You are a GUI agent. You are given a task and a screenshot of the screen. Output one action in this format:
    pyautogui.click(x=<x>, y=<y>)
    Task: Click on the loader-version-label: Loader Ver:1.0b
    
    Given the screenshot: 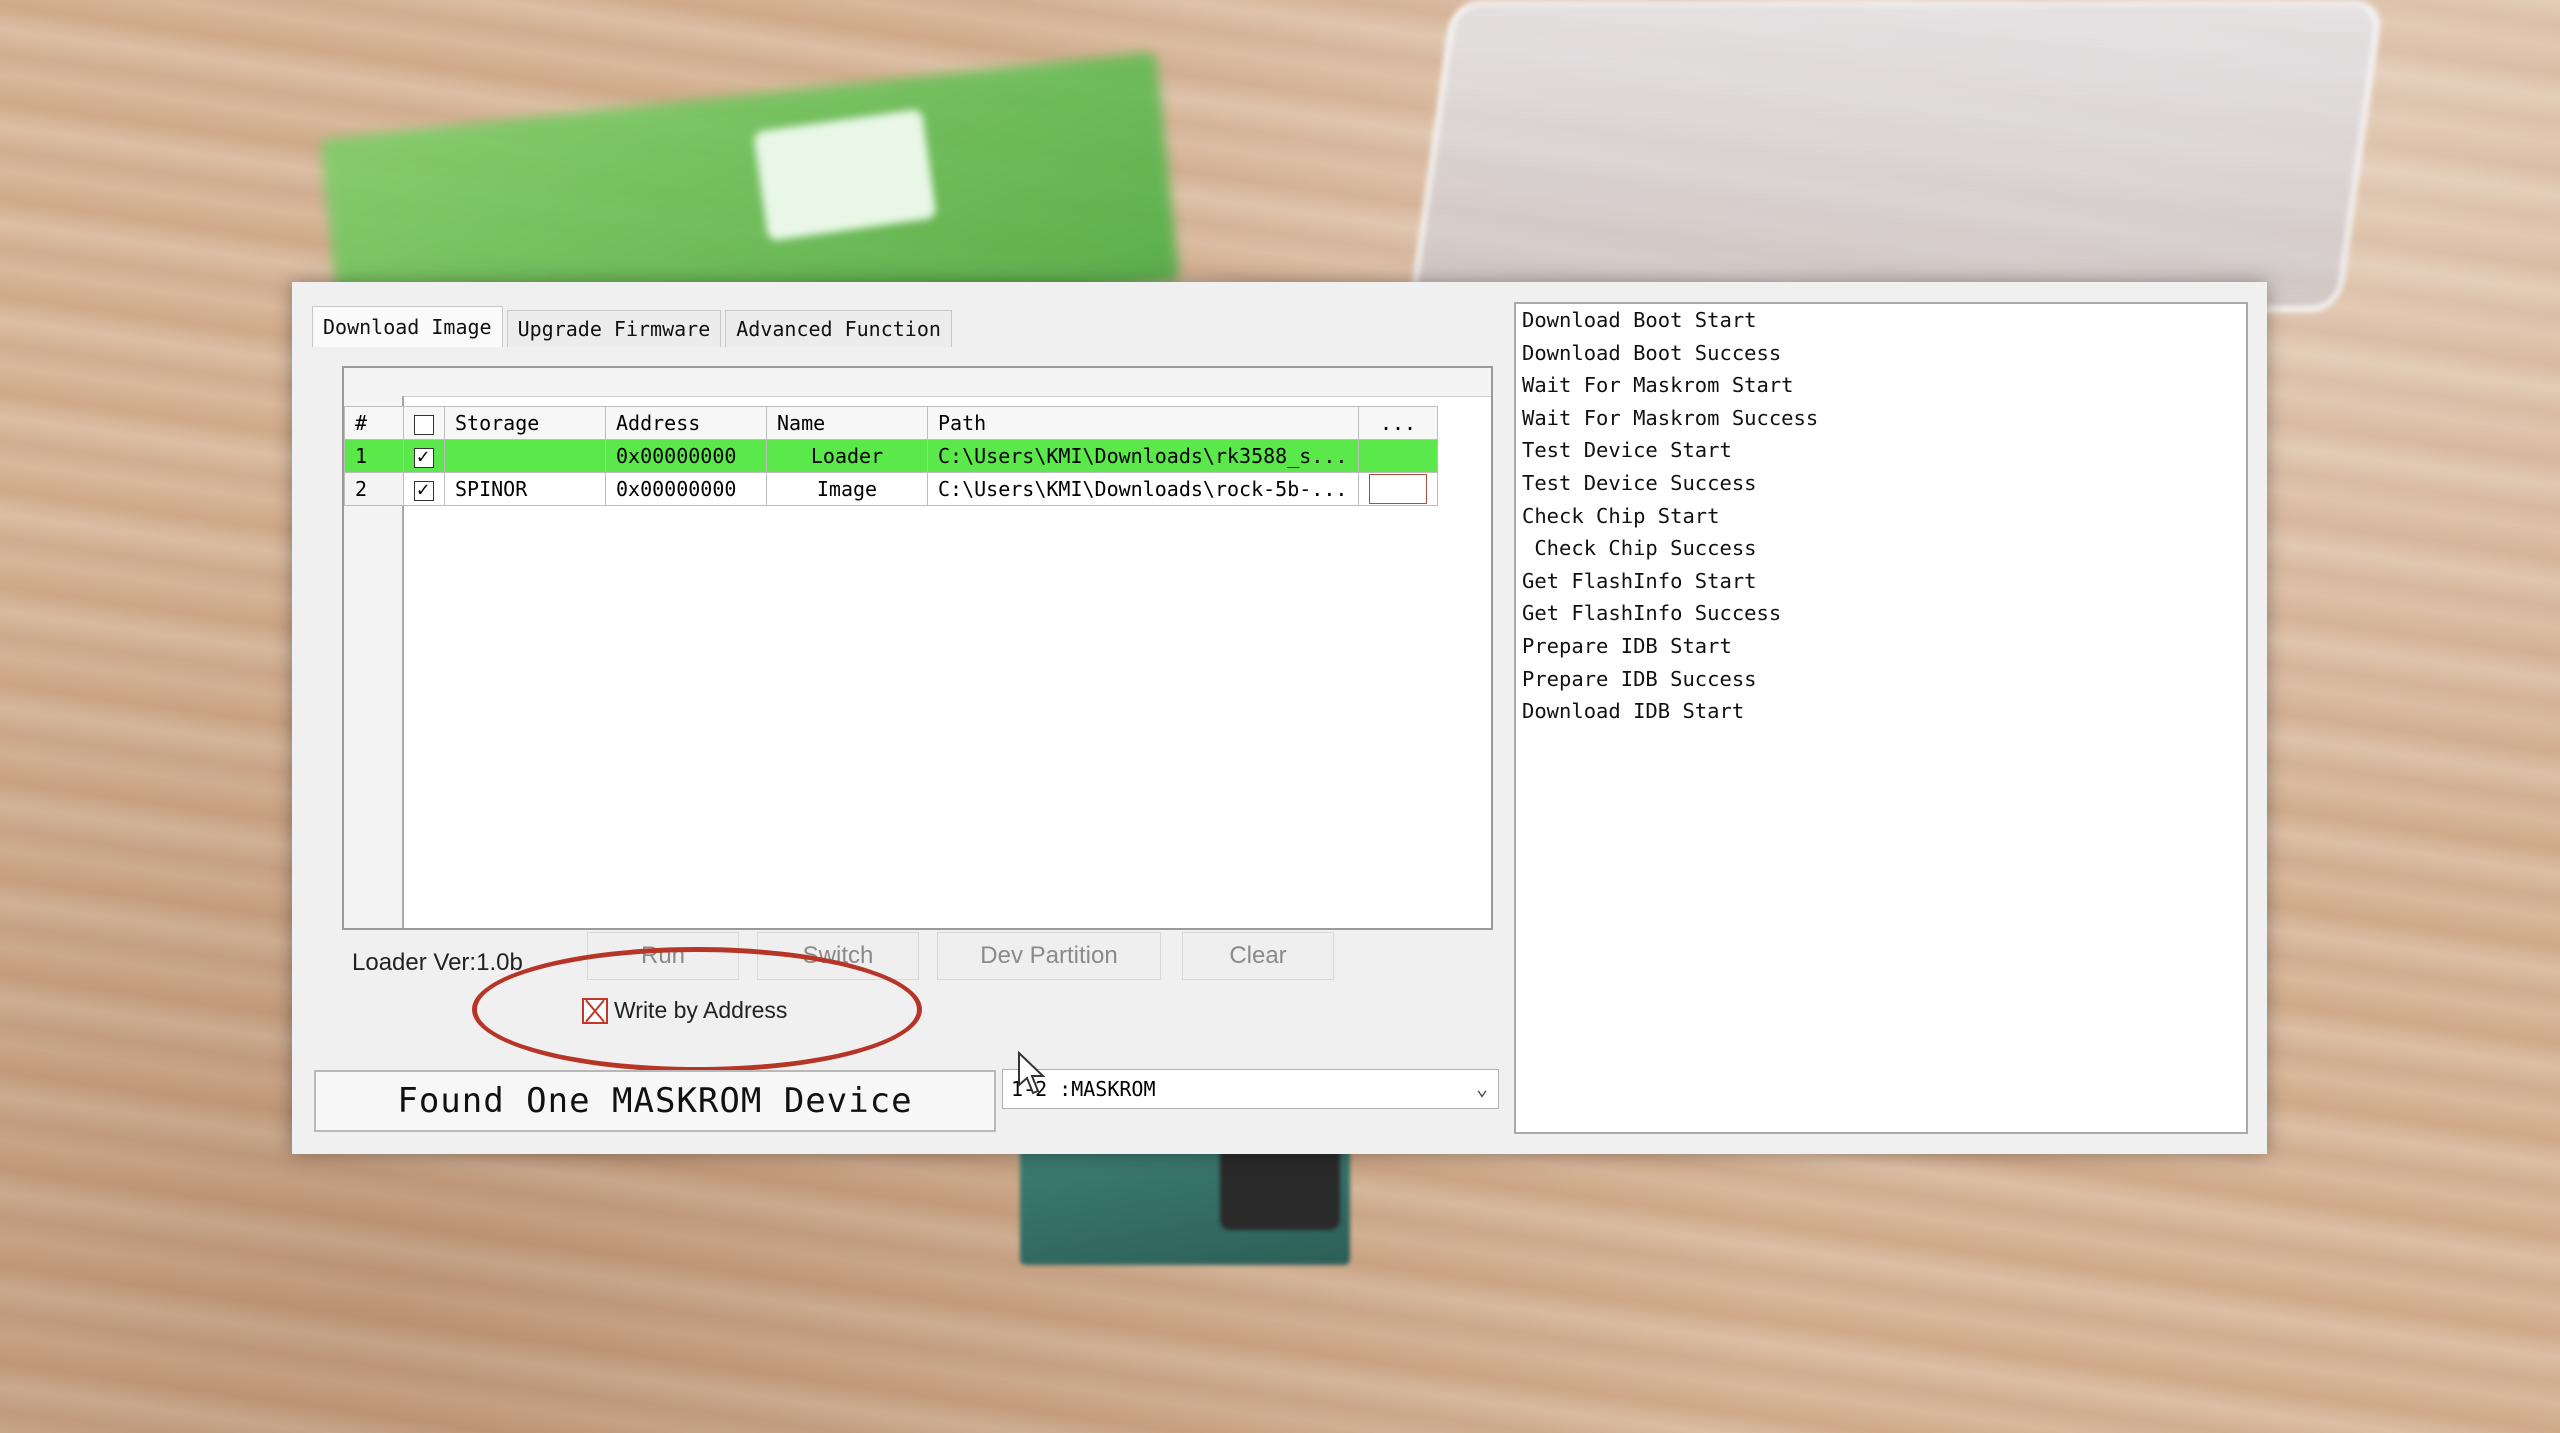 What is the action you would take?
    pyautogui.click(x=437, y=962)
    